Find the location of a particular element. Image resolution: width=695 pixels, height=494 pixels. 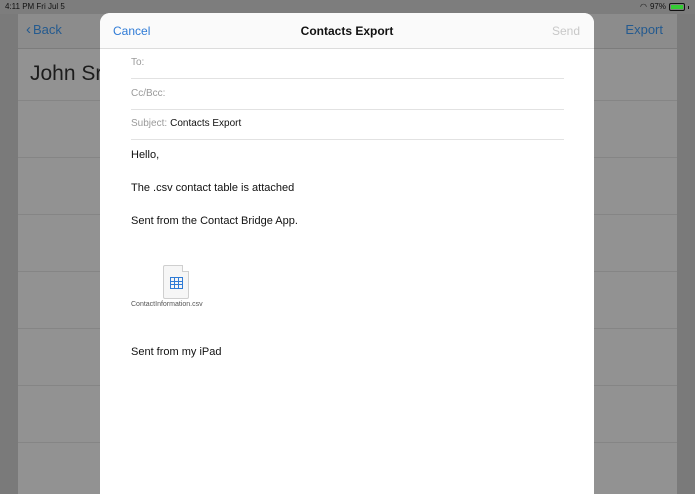

status-time: 4:11 PM Fri Jul 5 is located at coordinates (35, 6).